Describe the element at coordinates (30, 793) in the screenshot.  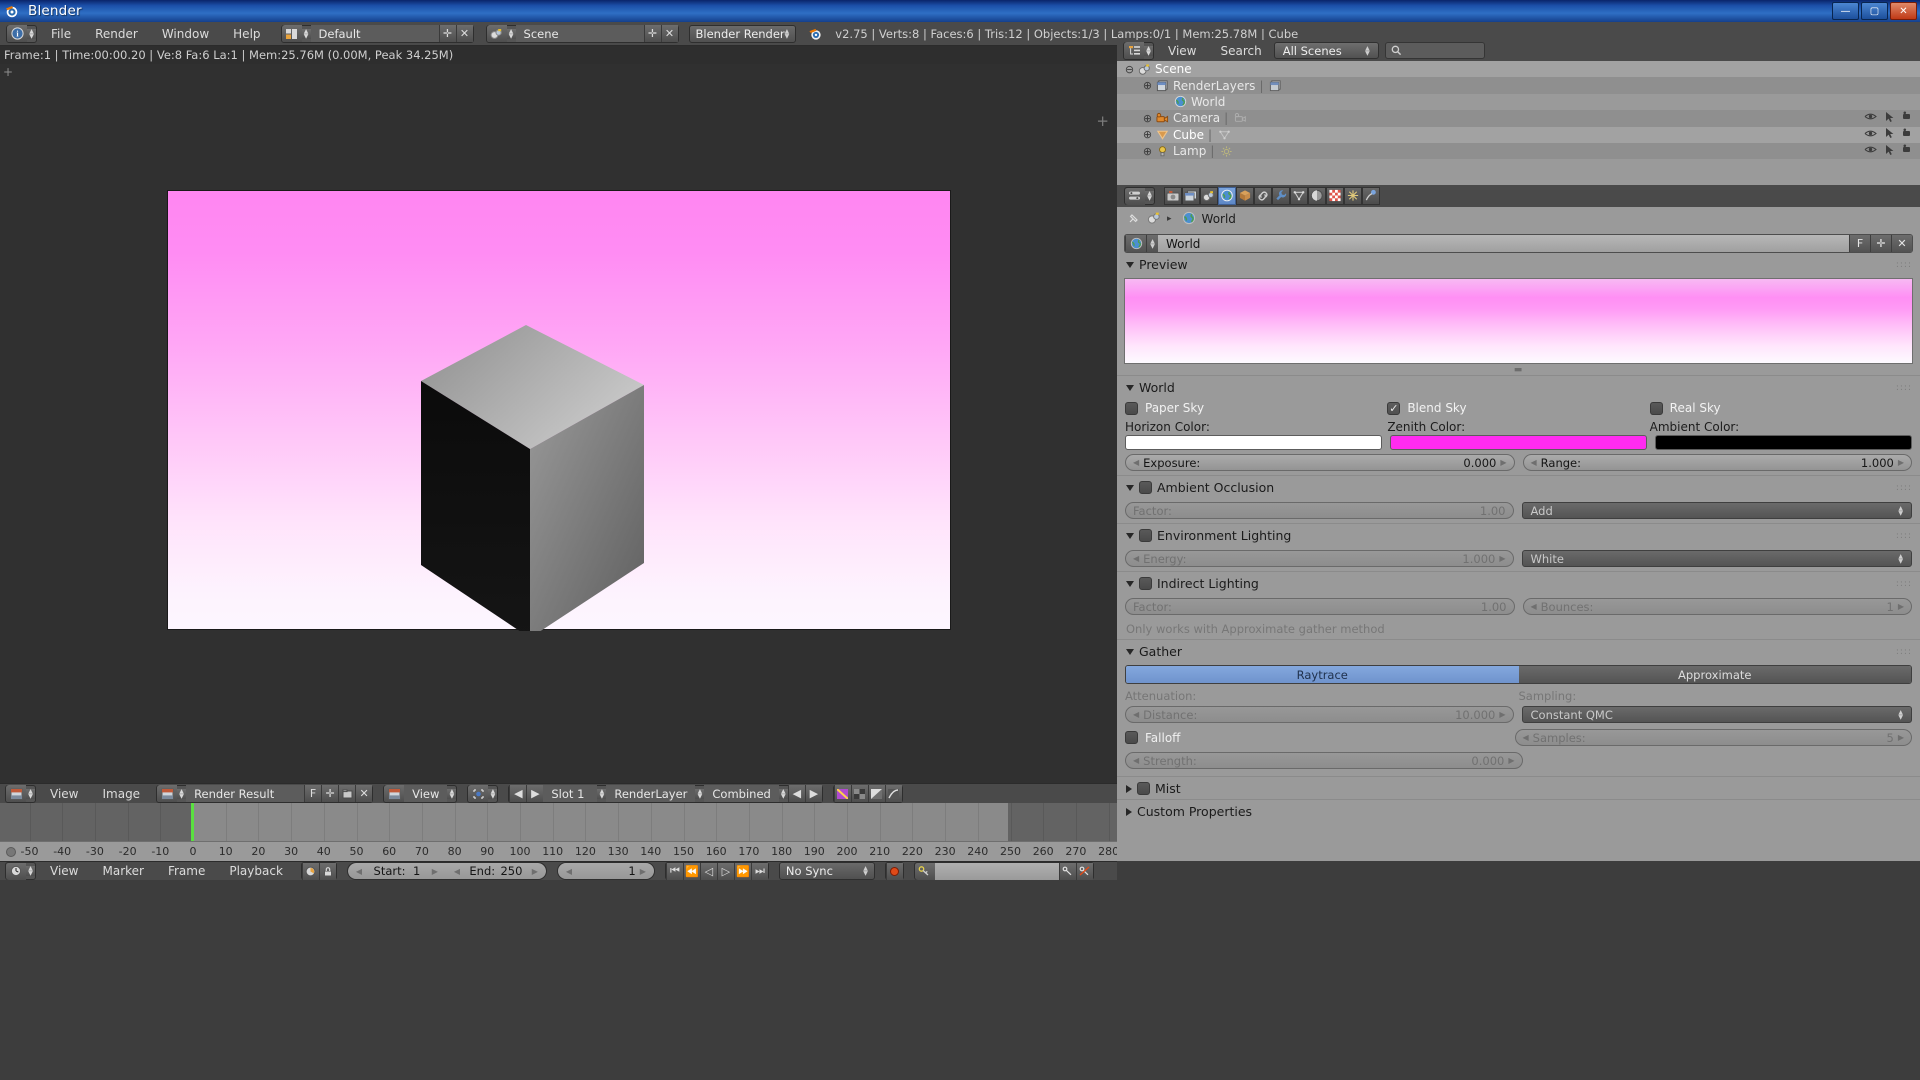
I see `image-editor-spin: ▲ ▼` at that location.